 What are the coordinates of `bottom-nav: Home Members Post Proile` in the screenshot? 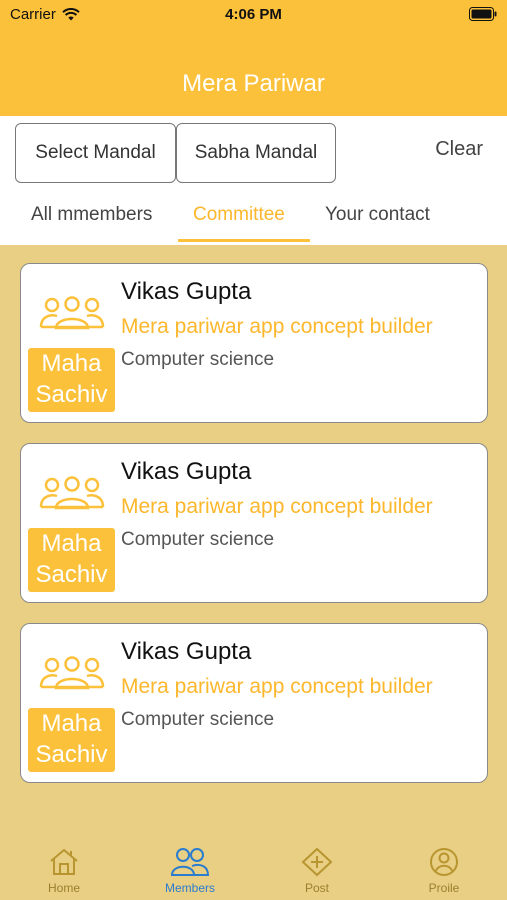 It's located at (253, 867).